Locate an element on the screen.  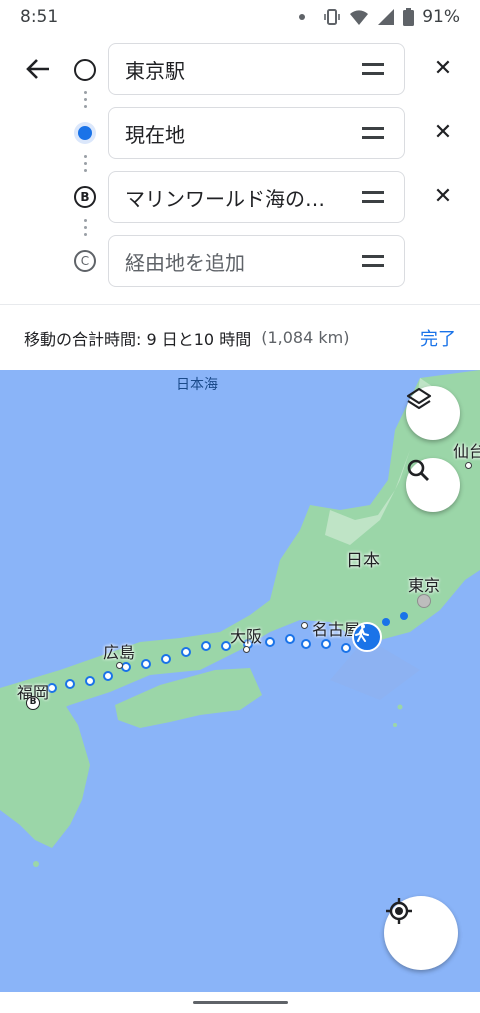
my-location-icon is located at coordinates (399, 911).